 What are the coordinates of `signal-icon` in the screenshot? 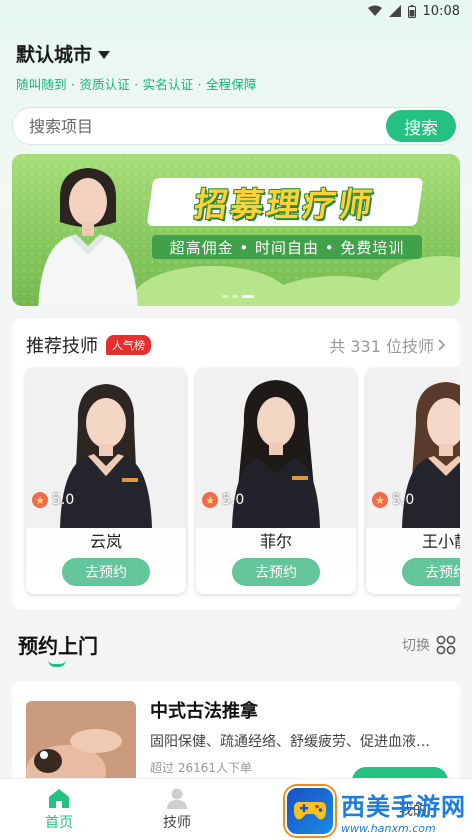 It's located at (394, 11).